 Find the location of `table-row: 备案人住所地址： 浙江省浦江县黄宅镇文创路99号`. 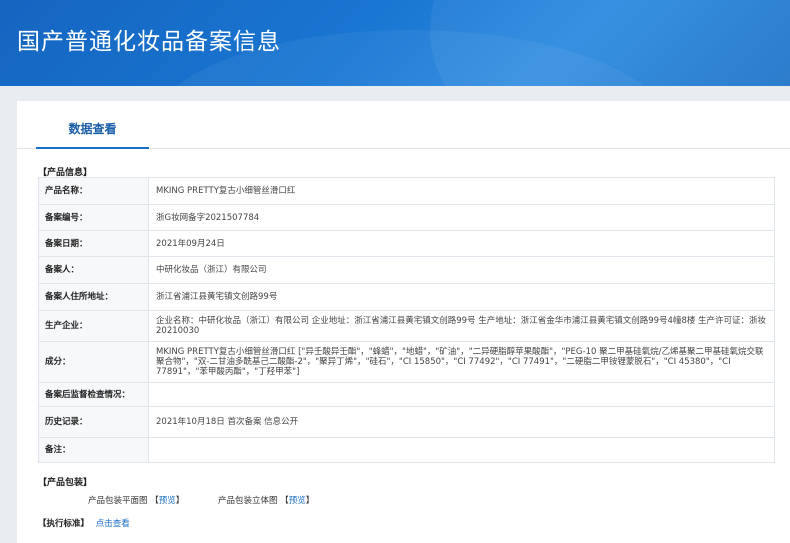

table-row: 备案人住所地址： 浙江省浦江县黄宅镇文创路99号 is located at coordinates (406, 297).